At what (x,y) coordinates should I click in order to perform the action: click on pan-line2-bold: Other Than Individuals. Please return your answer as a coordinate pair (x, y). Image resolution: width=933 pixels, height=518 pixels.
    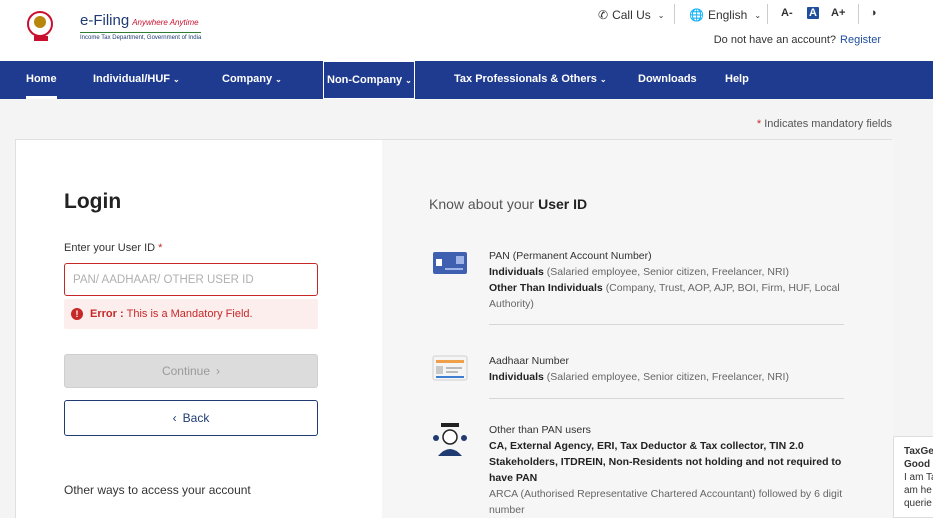
    Looking at the image, I should click on (546, 288).